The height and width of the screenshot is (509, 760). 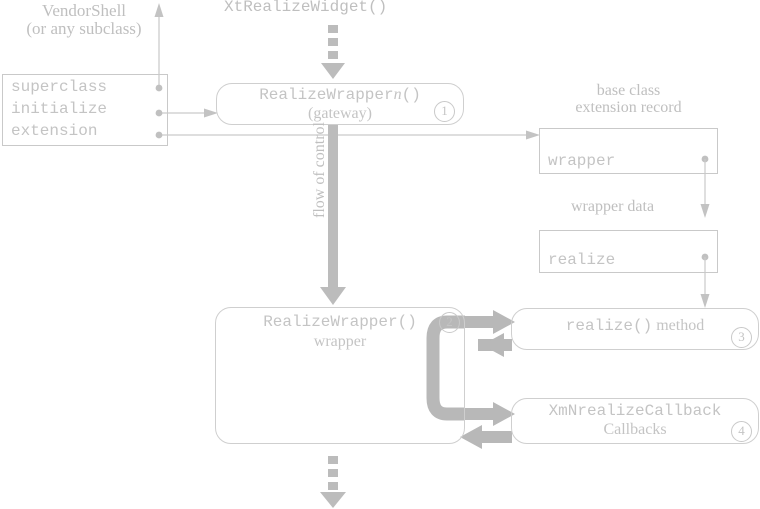 I want to click on box-gateway-line2: (gateway), so click(x=340, y=113).